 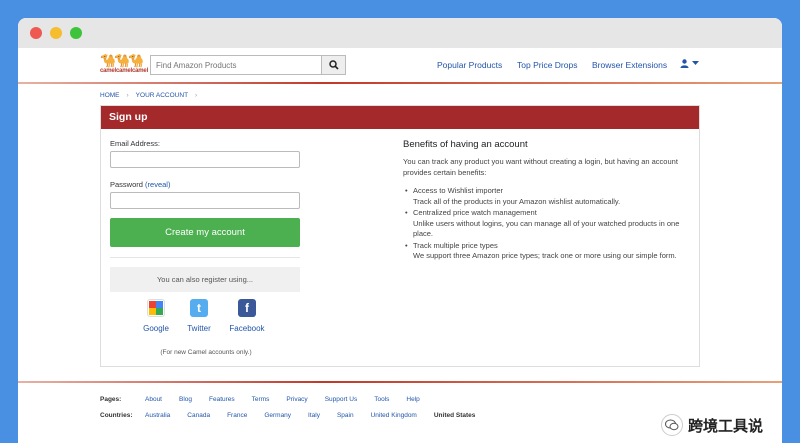 I want to click on watermark: 跨境工具说, so click(x=712, y=425).